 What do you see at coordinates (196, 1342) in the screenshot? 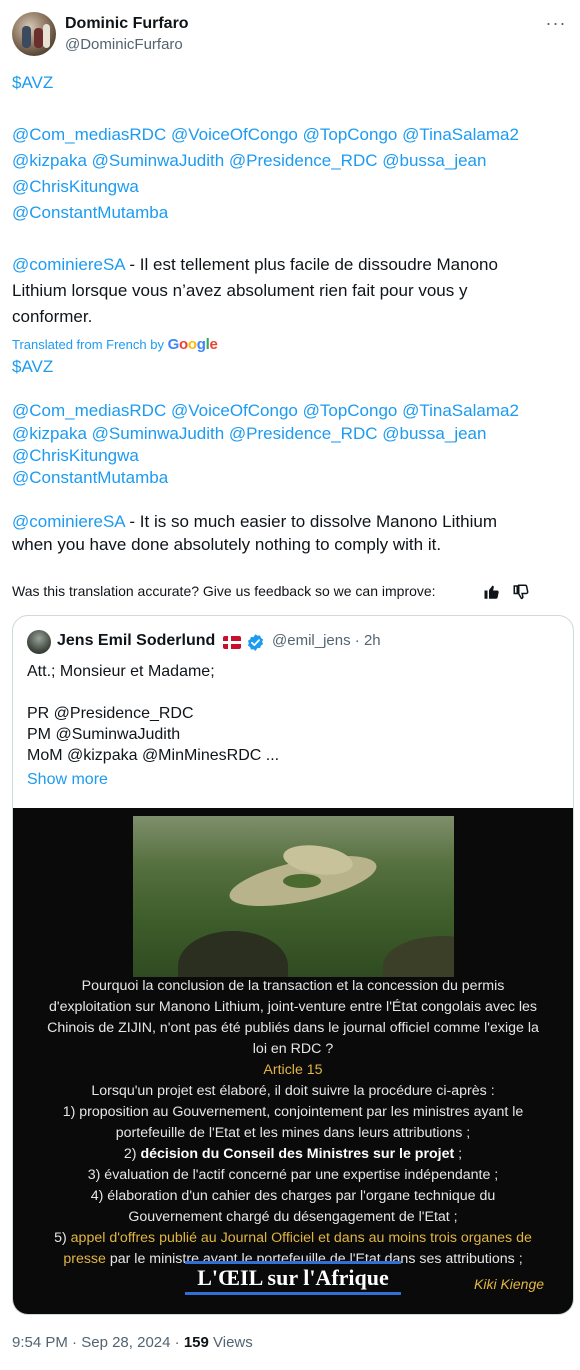
I see `views-count: 159` at bounding box center [196, 1342].